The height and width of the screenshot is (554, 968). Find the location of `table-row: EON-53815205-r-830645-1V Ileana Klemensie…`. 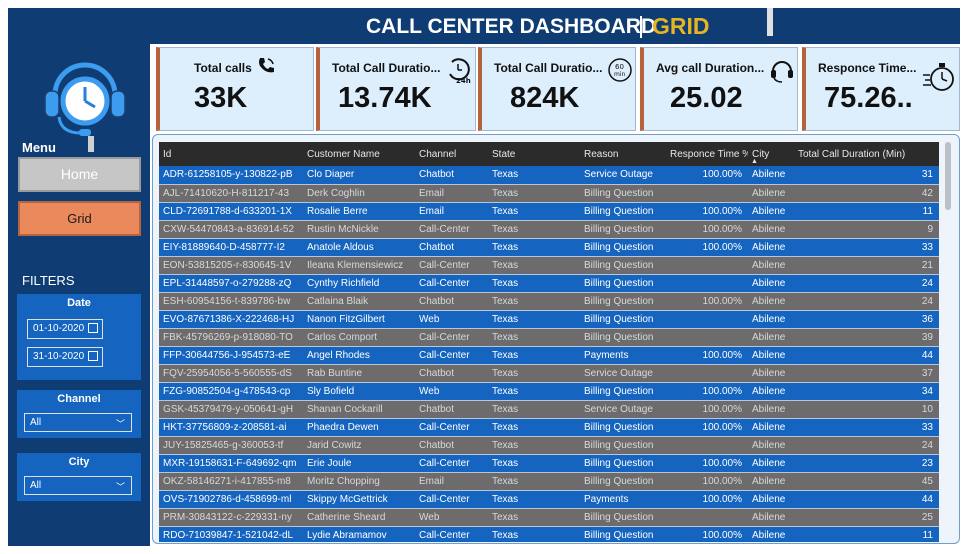

table-row: EON-53815205-r-830645-1V Ileana Klemensie… is located at coordinates (549, 265).